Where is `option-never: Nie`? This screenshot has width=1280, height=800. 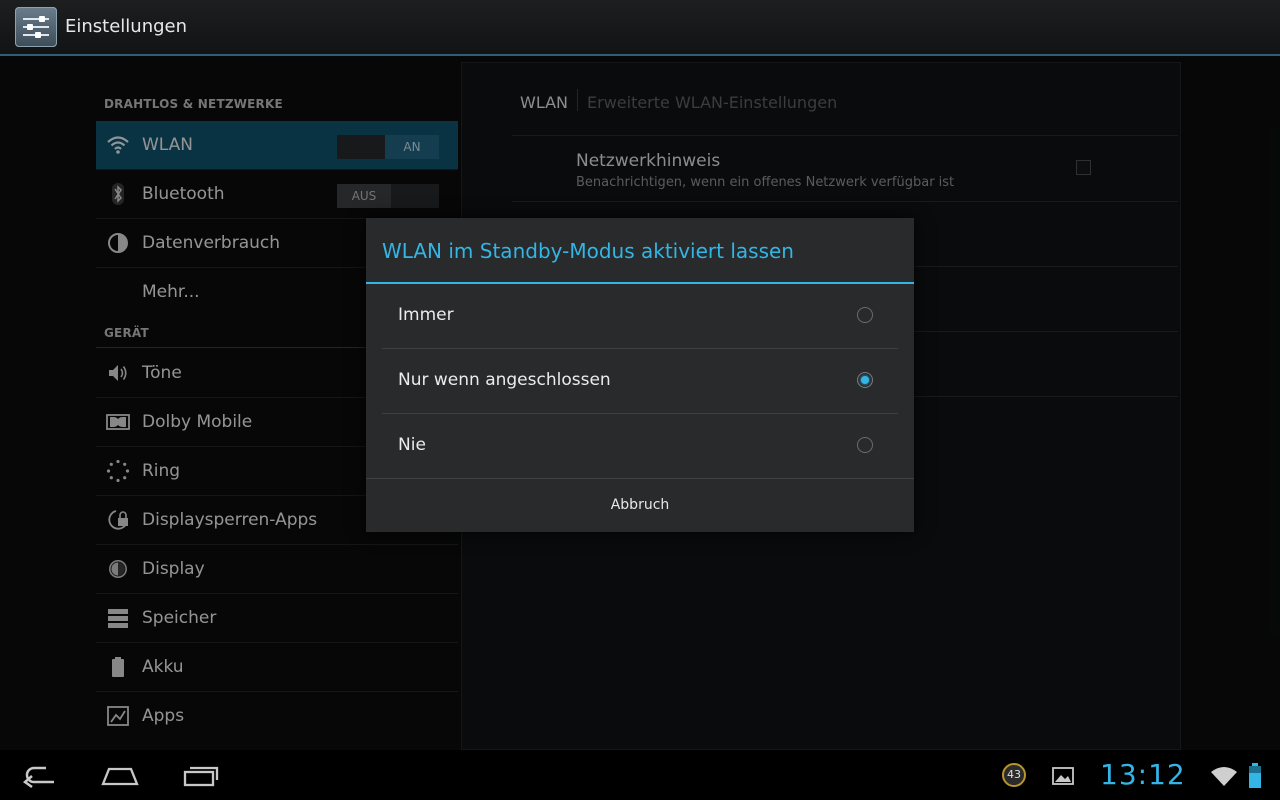 option-never: Nie is located at coordinates (640, 446).